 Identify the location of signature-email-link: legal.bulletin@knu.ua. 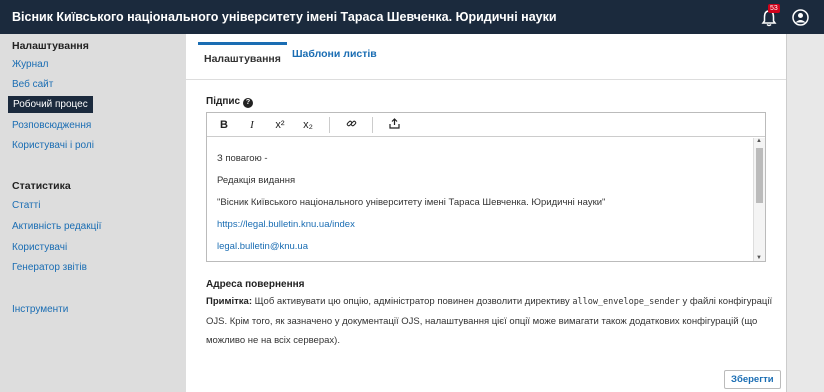
(480, 247).